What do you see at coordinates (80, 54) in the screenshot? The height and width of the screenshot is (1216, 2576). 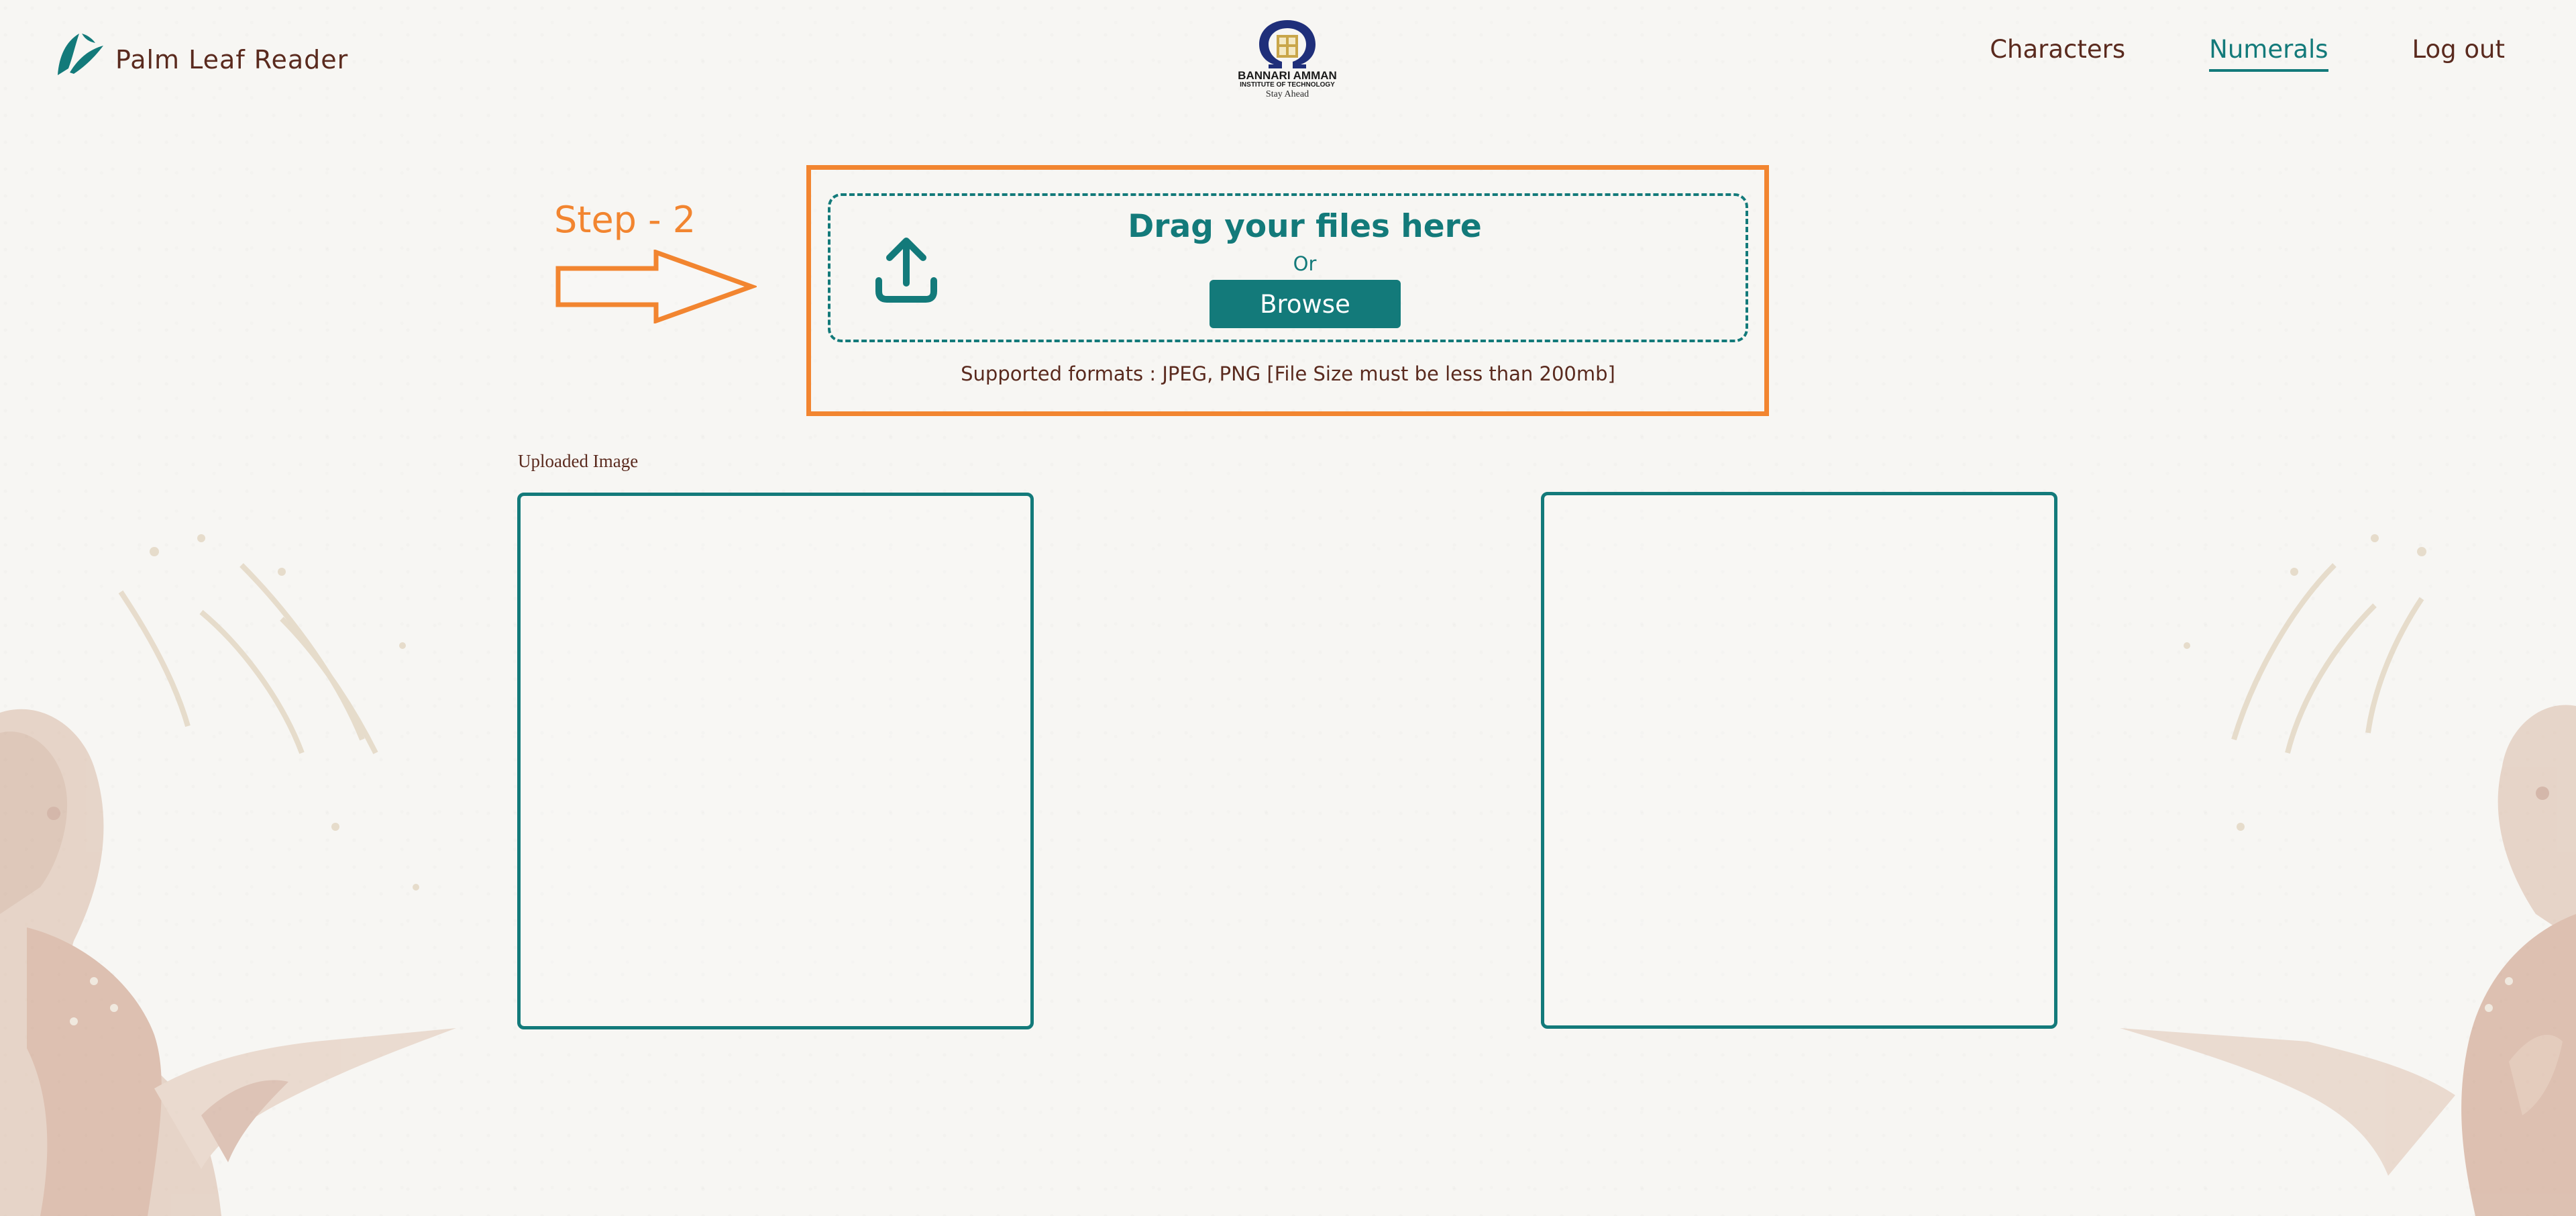 I see `palm-leaf-logo-icon` at bounding box center [80, 54].